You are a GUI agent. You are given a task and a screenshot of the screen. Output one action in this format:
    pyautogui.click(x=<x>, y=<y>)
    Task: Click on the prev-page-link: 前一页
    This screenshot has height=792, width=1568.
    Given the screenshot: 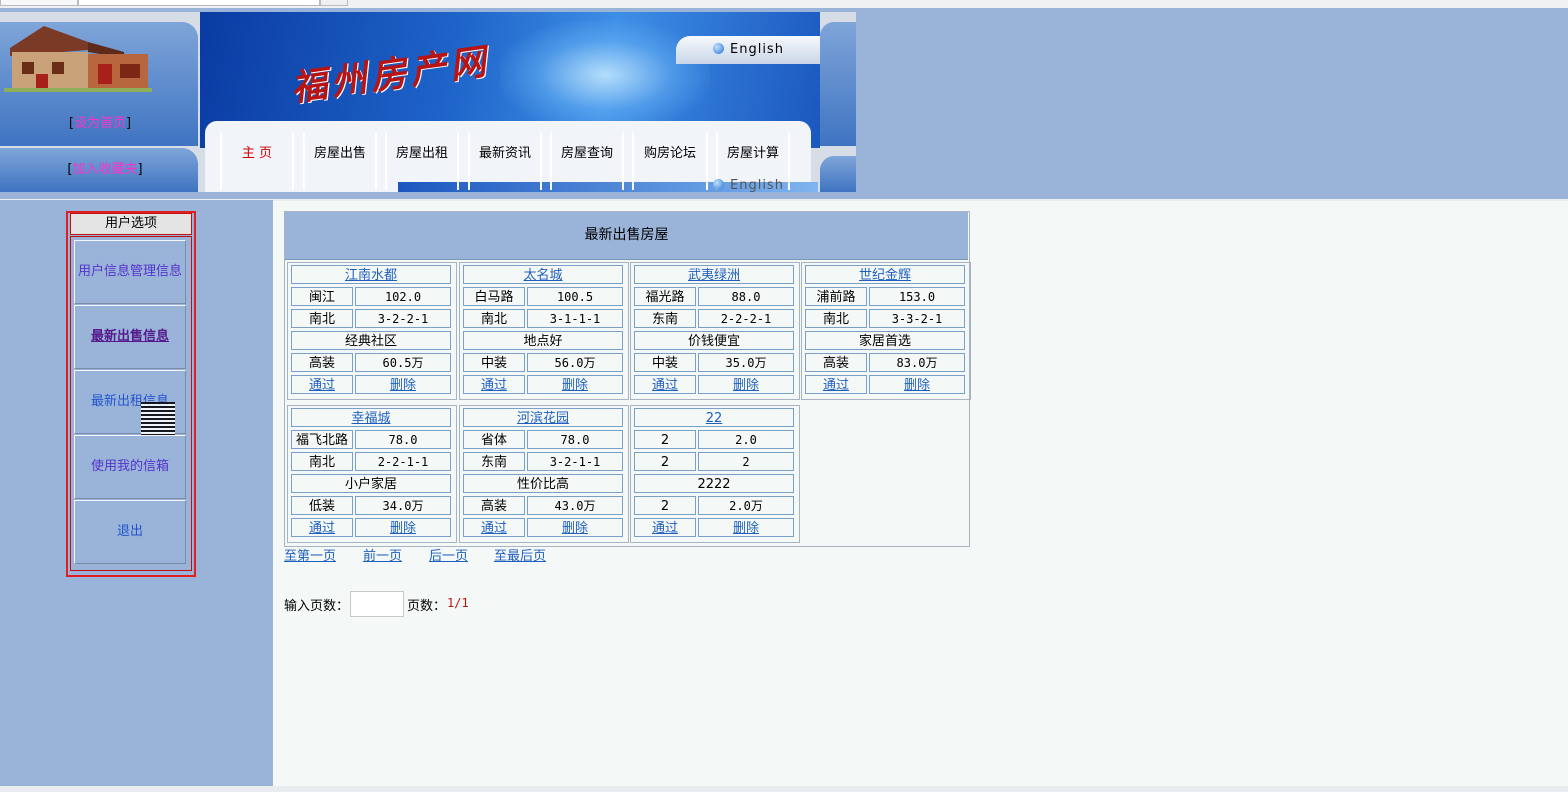 What is the action you would take?
    pyautogui.click(x=382, y=554)
    